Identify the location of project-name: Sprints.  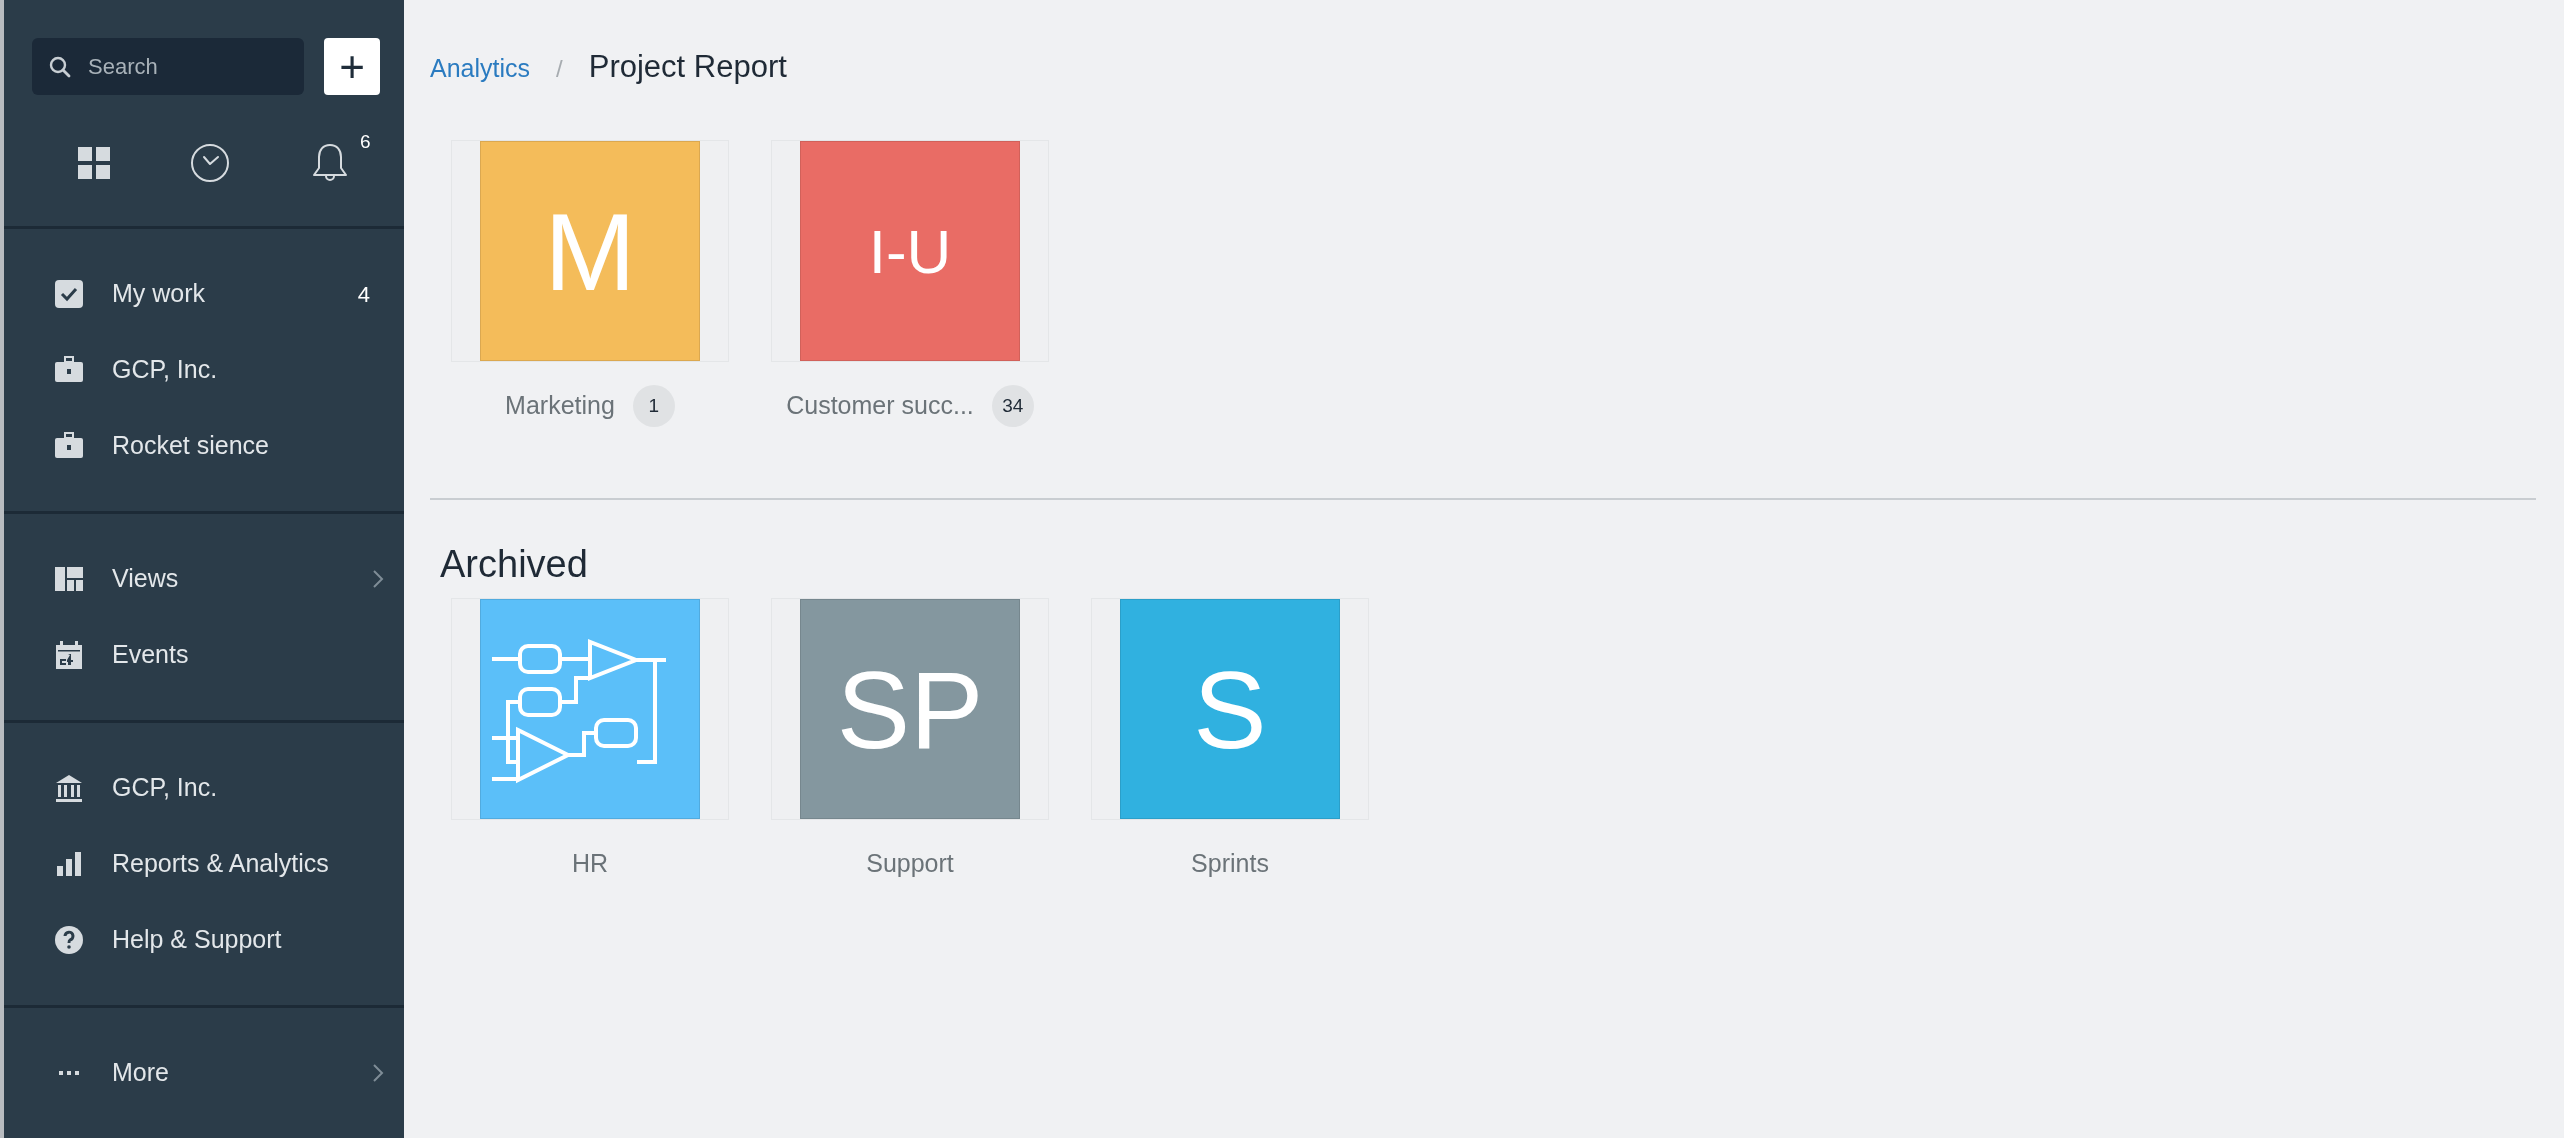
(1230, 864).